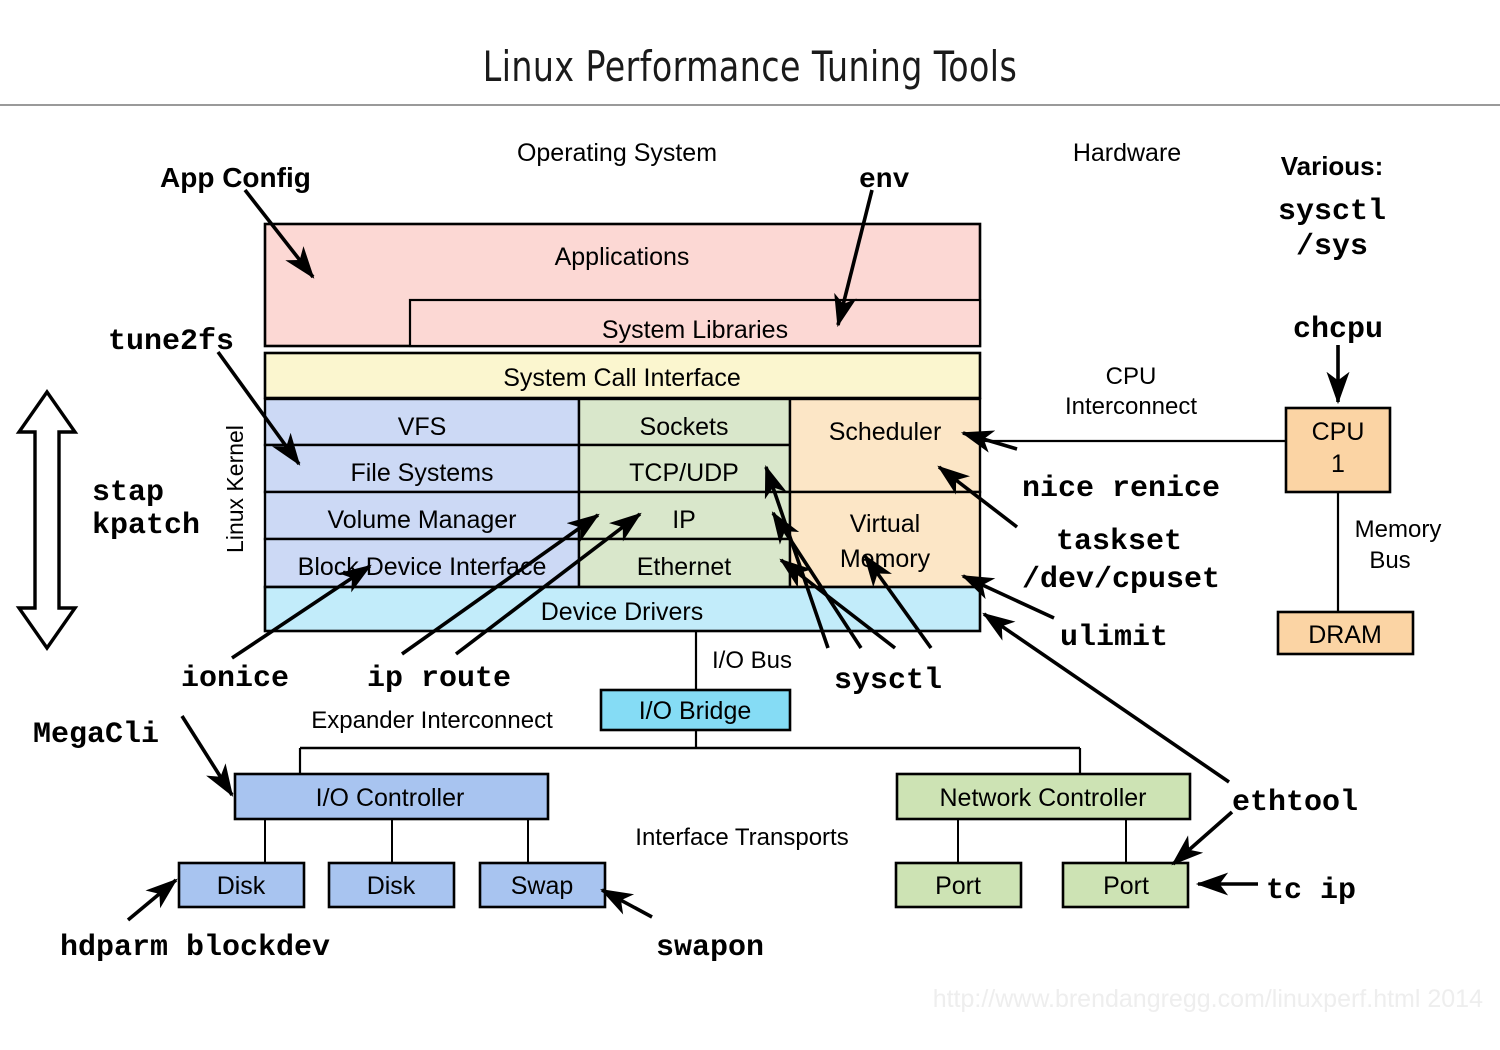  What do you see at coordinates (1338, 464) in the screenshot?
I see `cpu-label-line2: 1` at bounding box center [1338, 464].